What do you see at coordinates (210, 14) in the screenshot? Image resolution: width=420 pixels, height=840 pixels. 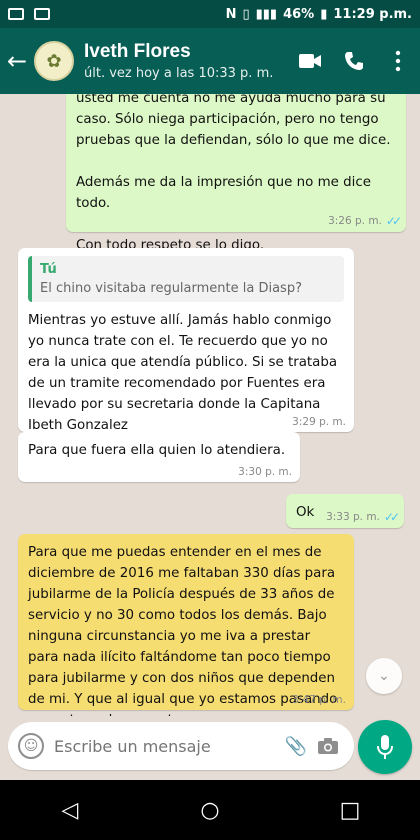 I see `status-bar: N ▯ ▮▮▮ 46% ▮ 11:29 p.m.` at bounding box center [210, 14].